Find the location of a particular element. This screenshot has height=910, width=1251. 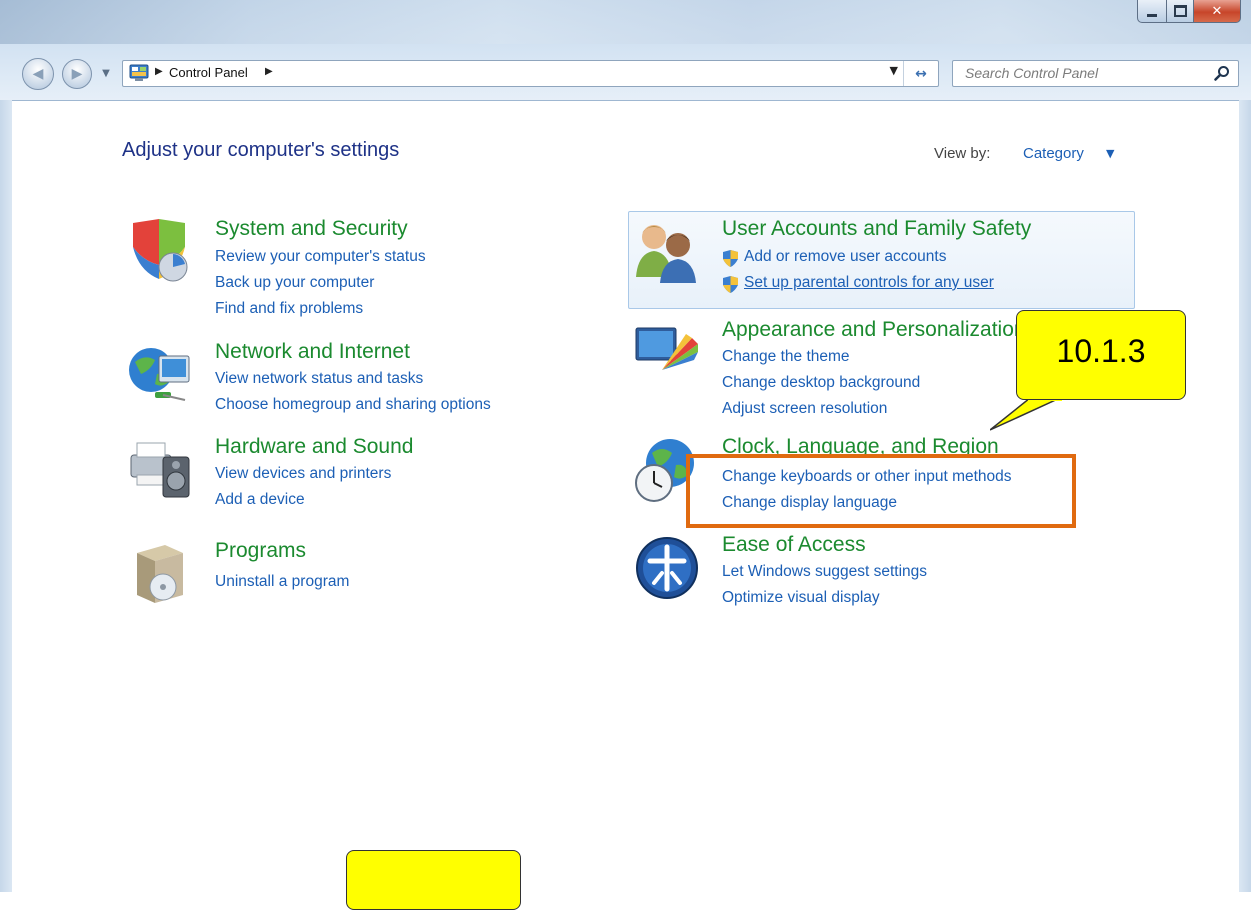

callout-label: 10.1.3 is located at coordinates (1101, 351).